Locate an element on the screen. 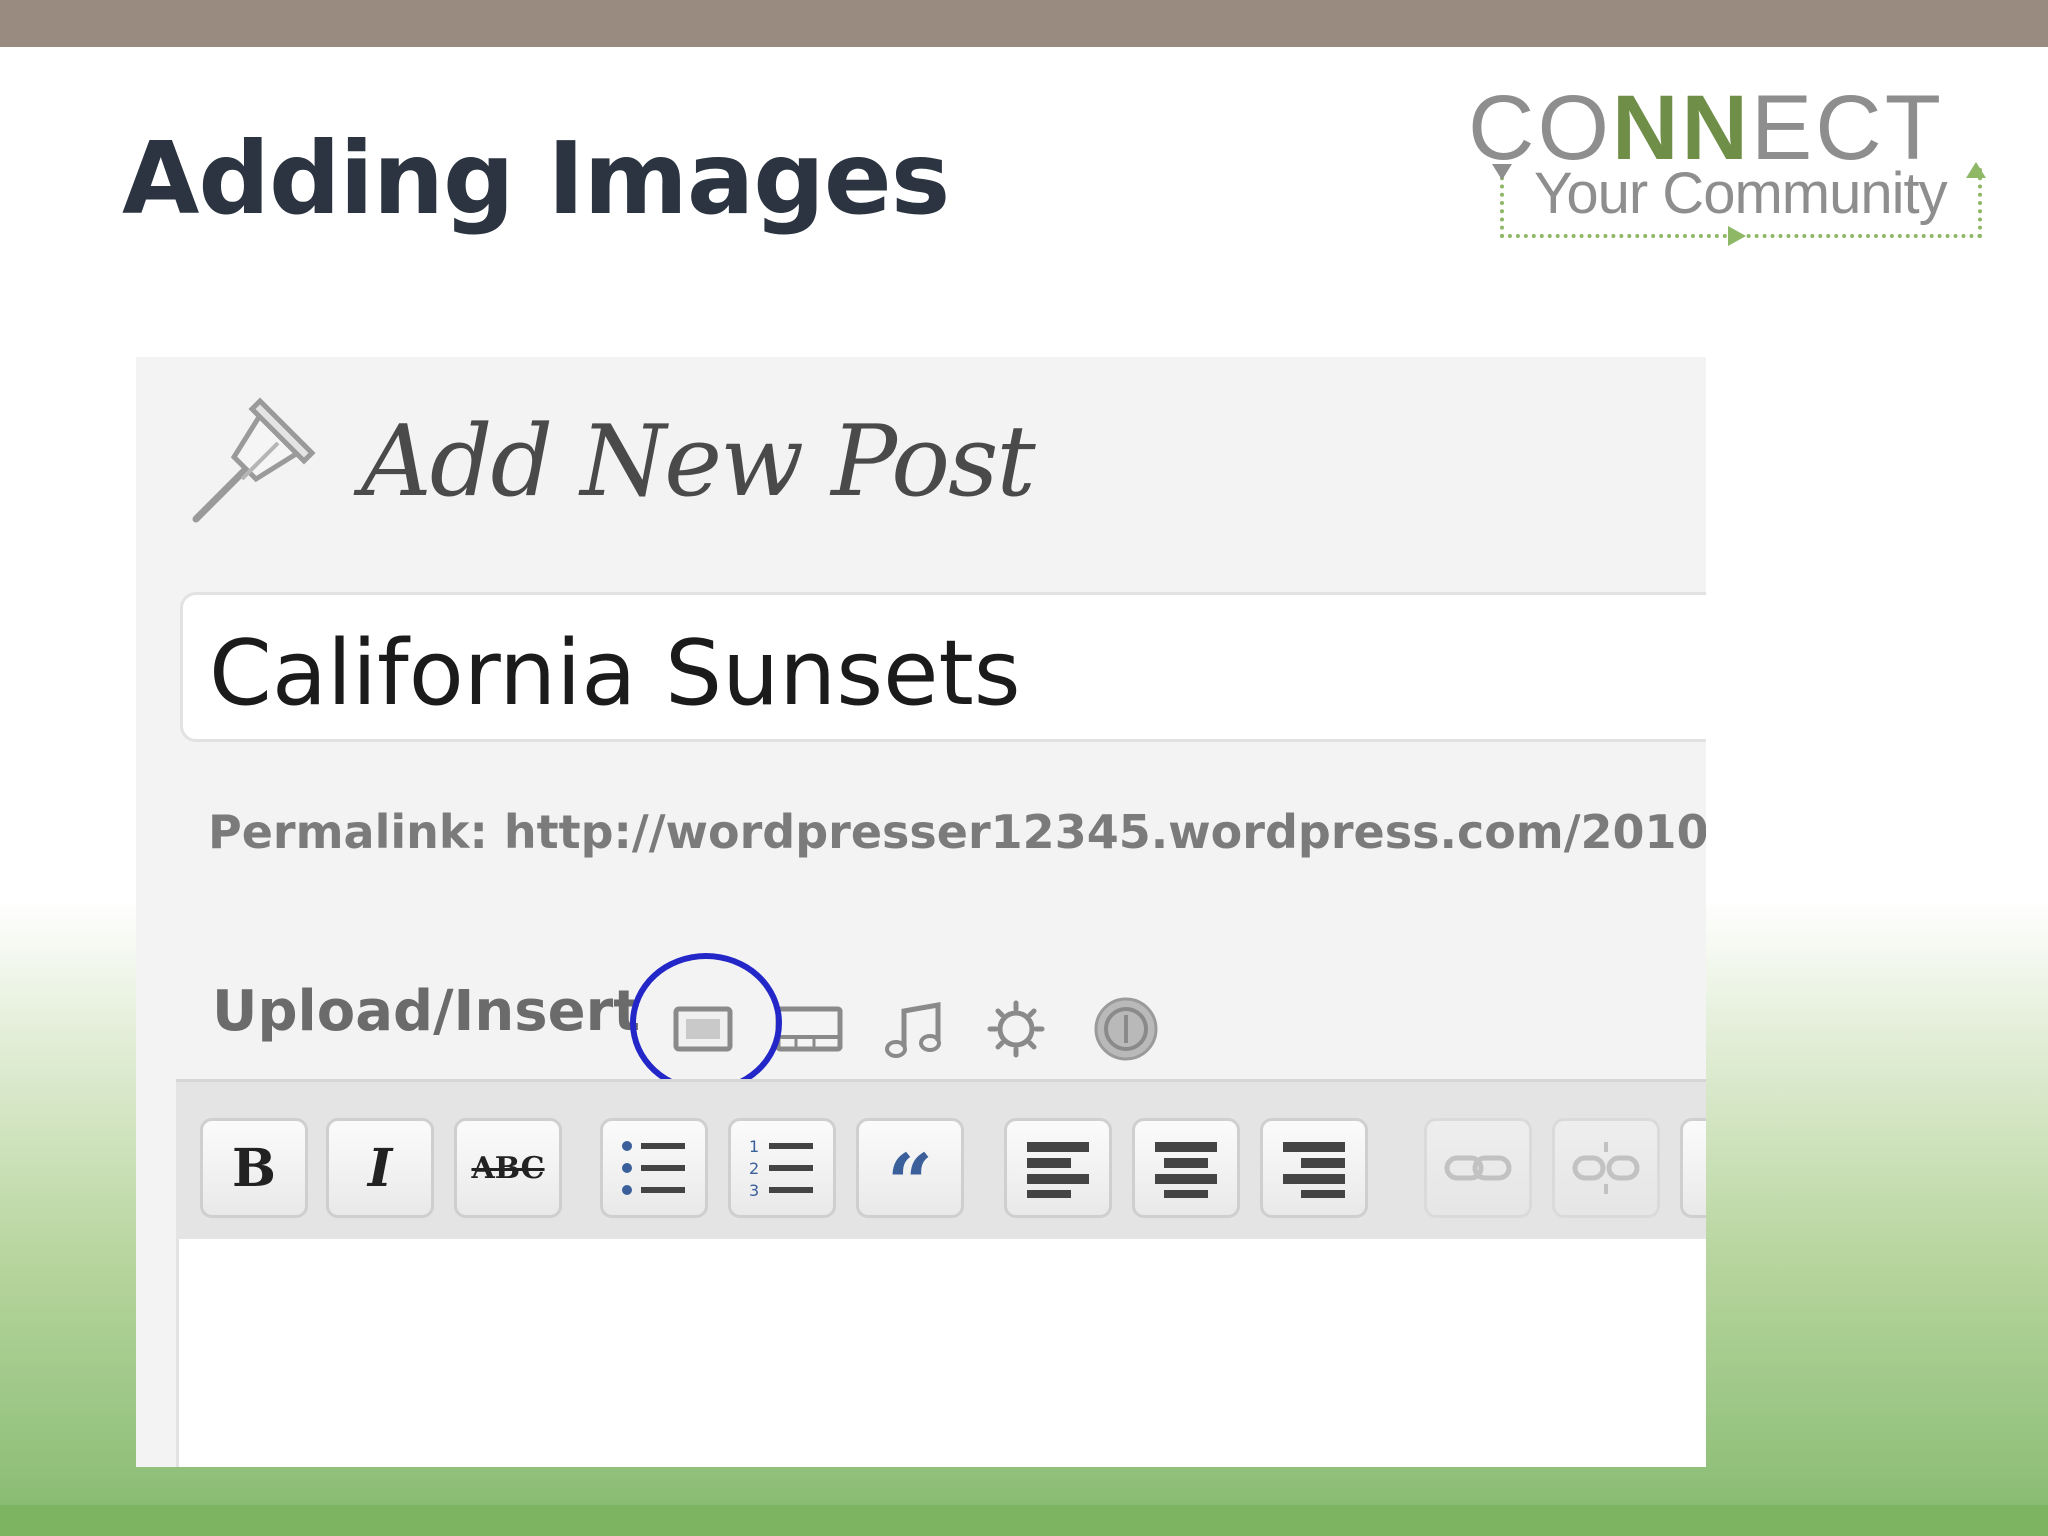  strikethrough-icon: ABC is located at coordinates (508, 1168).